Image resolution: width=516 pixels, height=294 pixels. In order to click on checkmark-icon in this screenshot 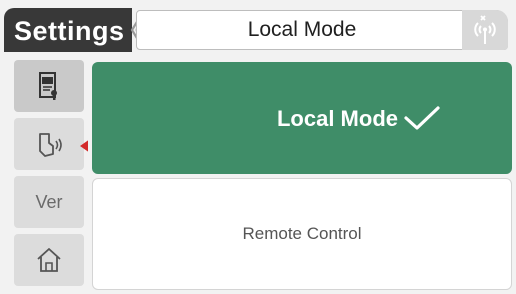, I will do `click(422, 118)`.